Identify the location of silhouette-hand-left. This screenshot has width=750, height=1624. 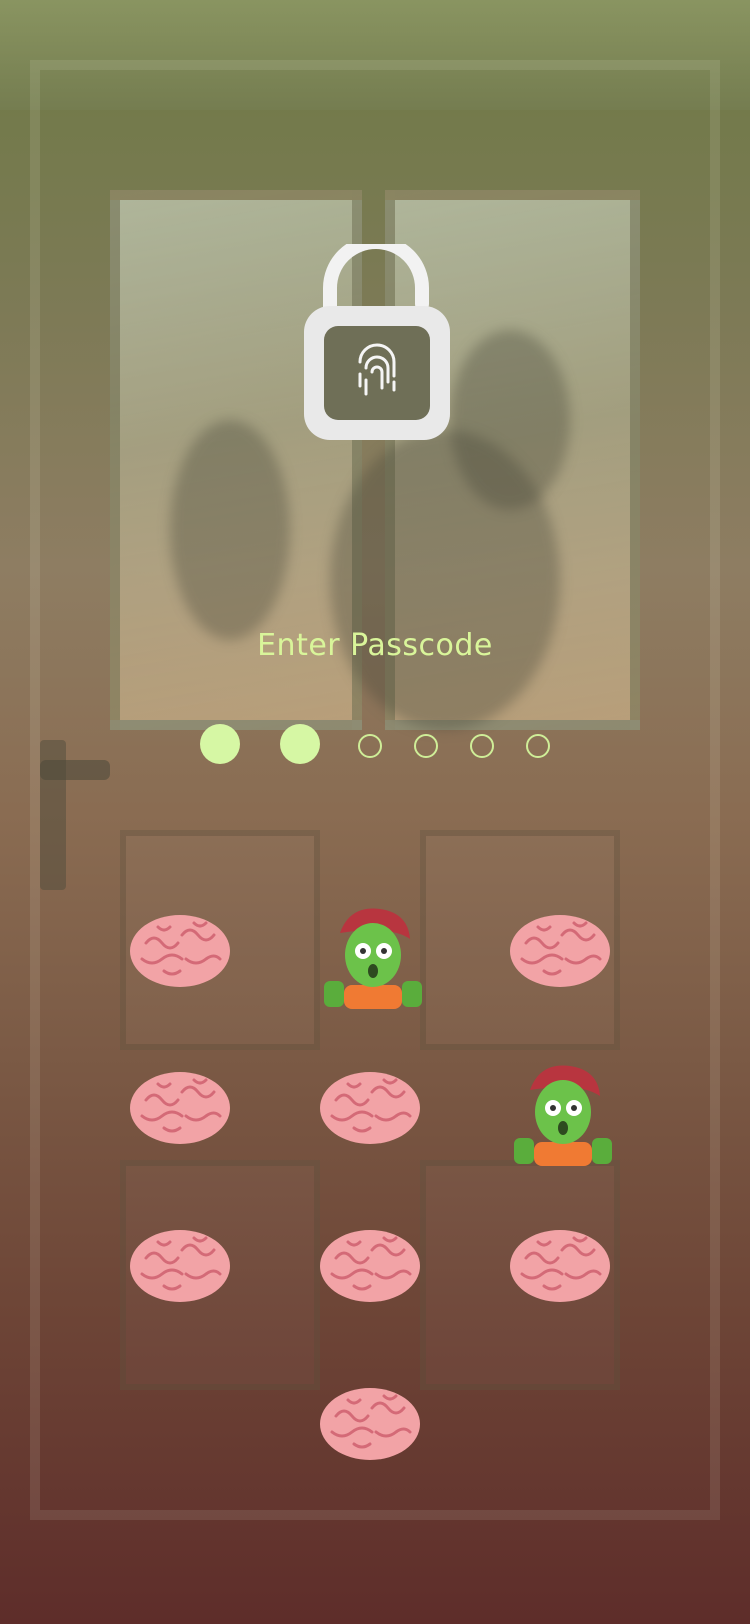
(230, 530).